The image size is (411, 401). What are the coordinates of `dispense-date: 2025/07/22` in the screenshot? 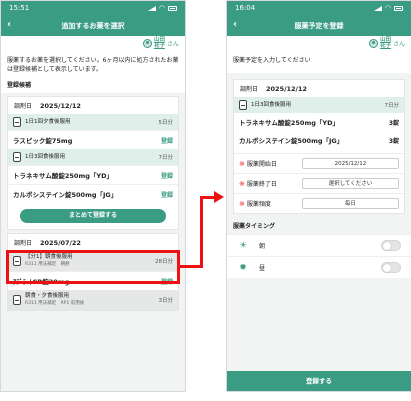 It's located at (60, 242).